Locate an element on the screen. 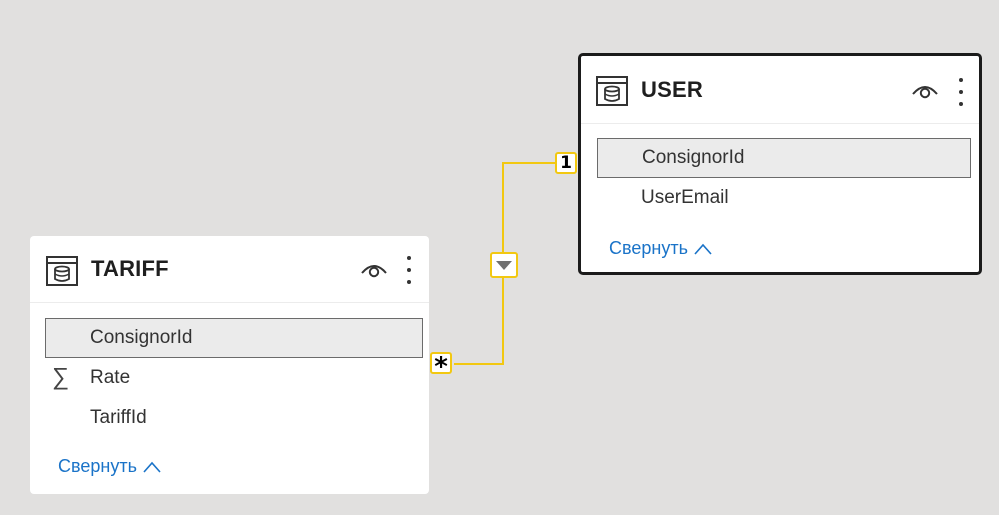 The width and height of the screenshot is (999, 515). sigma-icon: ∑ is located at coordinates (61, 377).